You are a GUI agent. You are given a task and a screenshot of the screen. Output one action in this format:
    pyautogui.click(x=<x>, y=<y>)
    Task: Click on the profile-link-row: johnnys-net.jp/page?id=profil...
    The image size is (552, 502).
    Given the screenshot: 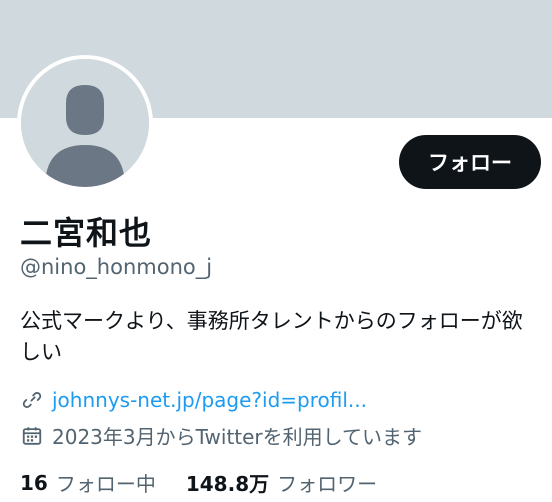 What is the action you would take?
    pyautogui.click(x=193, y=400)
    